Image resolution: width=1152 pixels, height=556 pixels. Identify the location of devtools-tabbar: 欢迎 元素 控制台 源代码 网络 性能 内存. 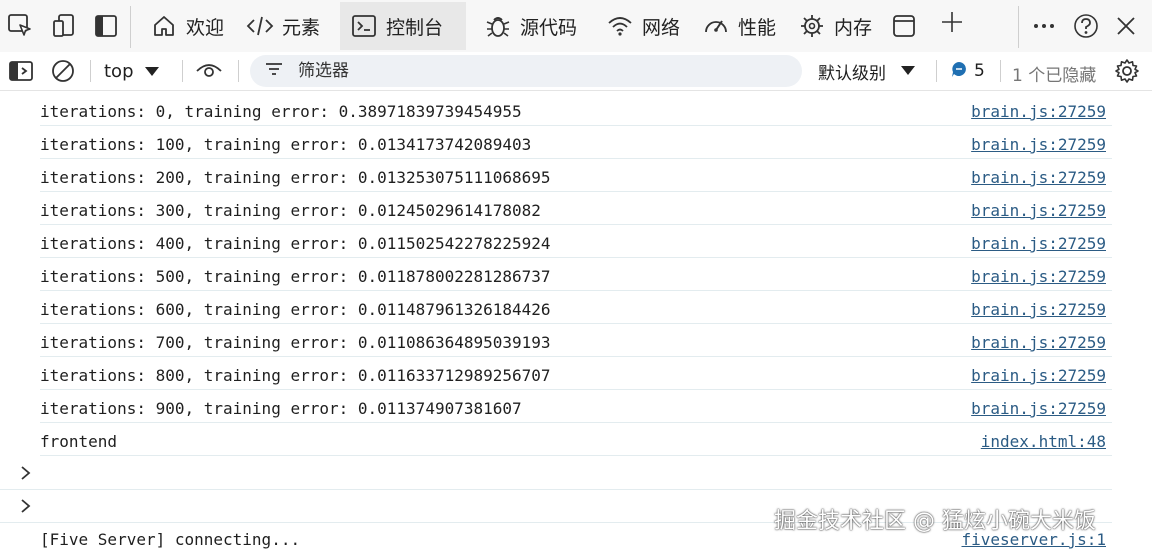
(576, 26).